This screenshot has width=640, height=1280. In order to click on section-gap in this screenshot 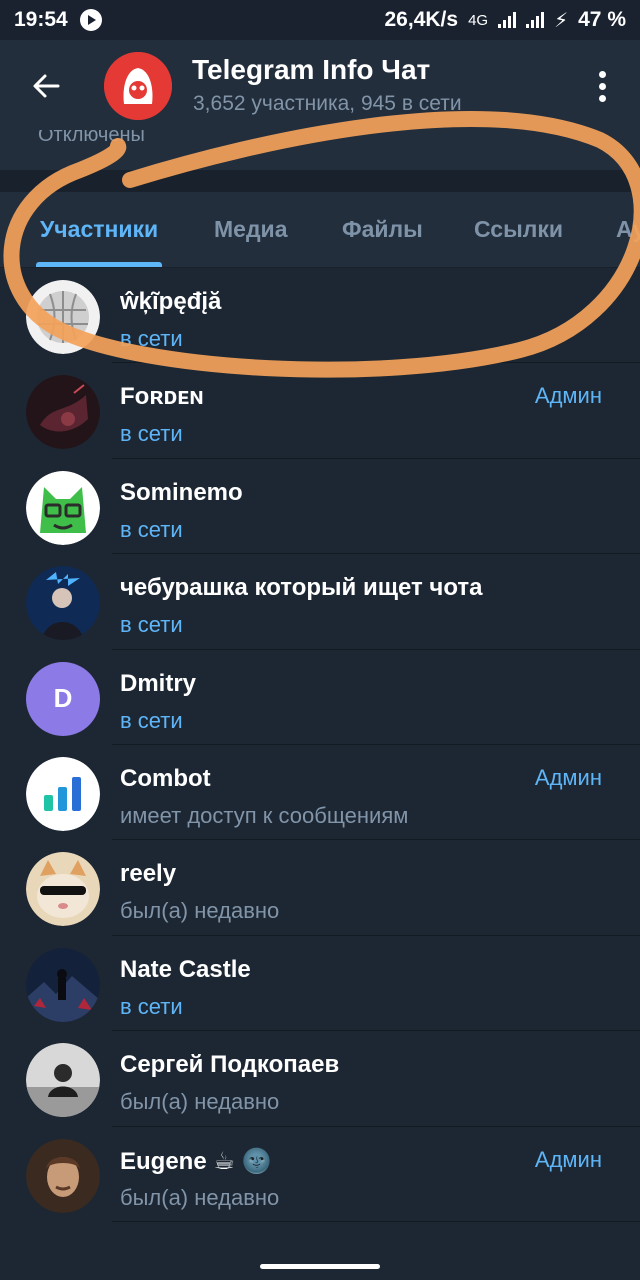, I will do `click(320, 181)`.